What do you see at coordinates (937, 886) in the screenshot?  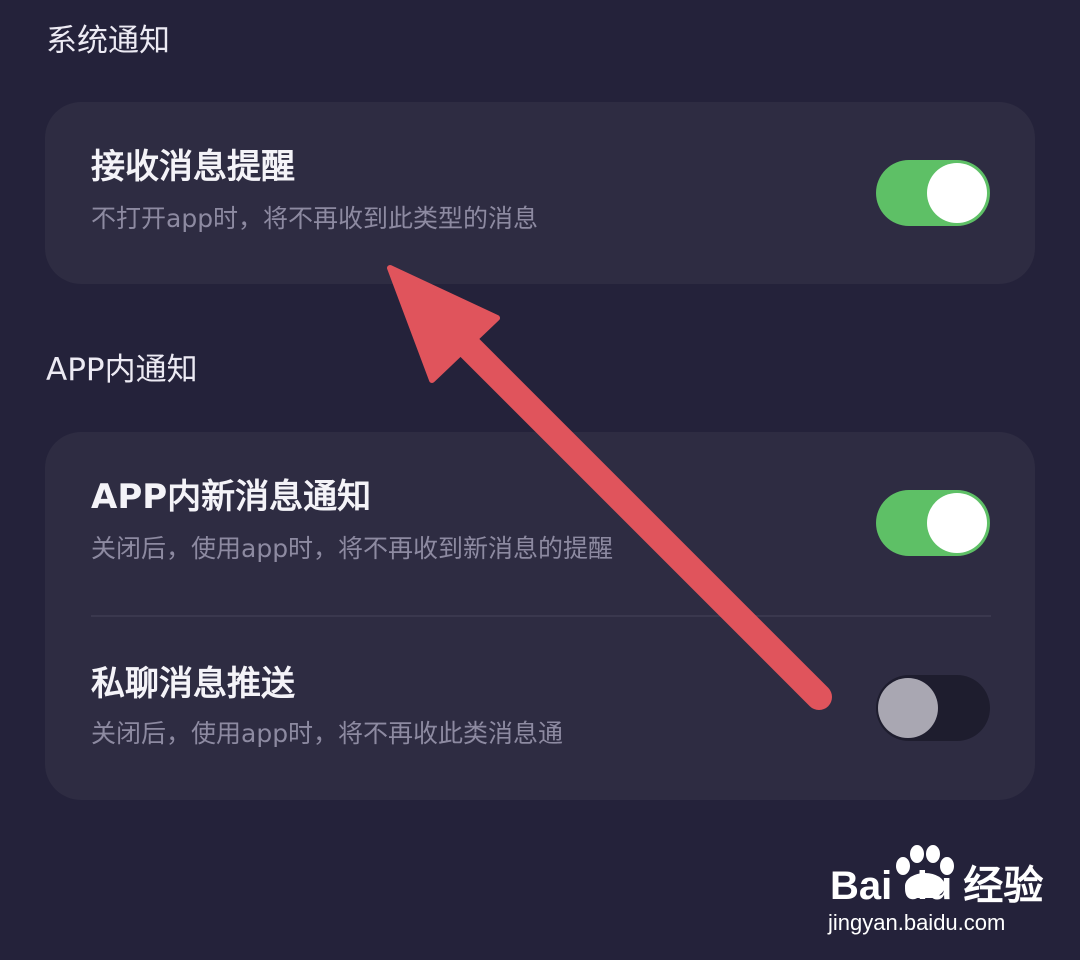 I see `watermark-brand: Bai du 经验` at bounding box center [937, 886].